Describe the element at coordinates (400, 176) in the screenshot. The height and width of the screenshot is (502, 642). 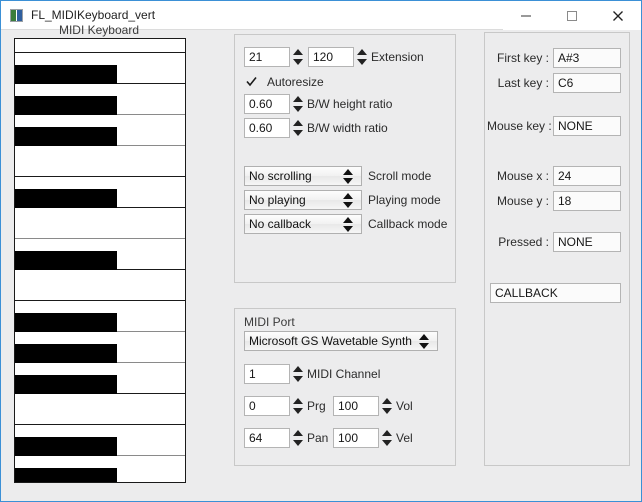
I see `scroll-mode-label: Scroll mode` at that location.